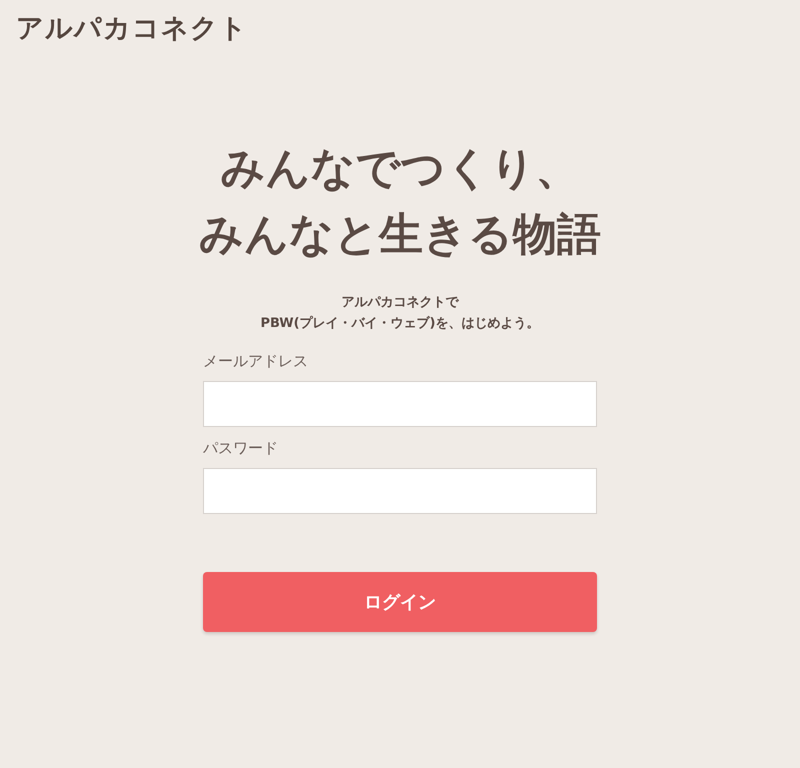  What do you see at coordinates (399, 303) in the screenshot?
I see `lead-text: アルパカコネクトで` at bounding box center [399, 303].